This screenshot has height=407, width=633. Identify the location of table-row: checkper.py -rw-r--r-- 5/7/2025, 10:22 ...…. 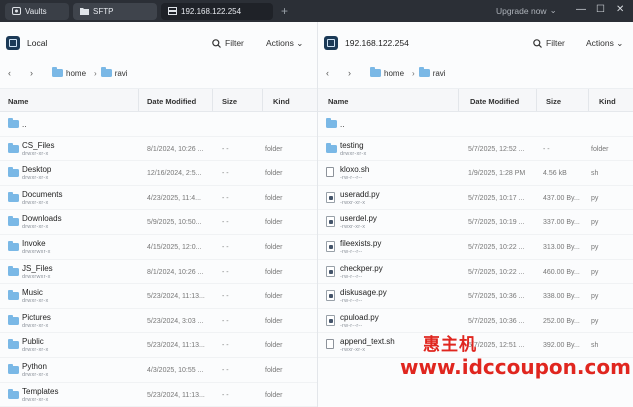
(475, 272).